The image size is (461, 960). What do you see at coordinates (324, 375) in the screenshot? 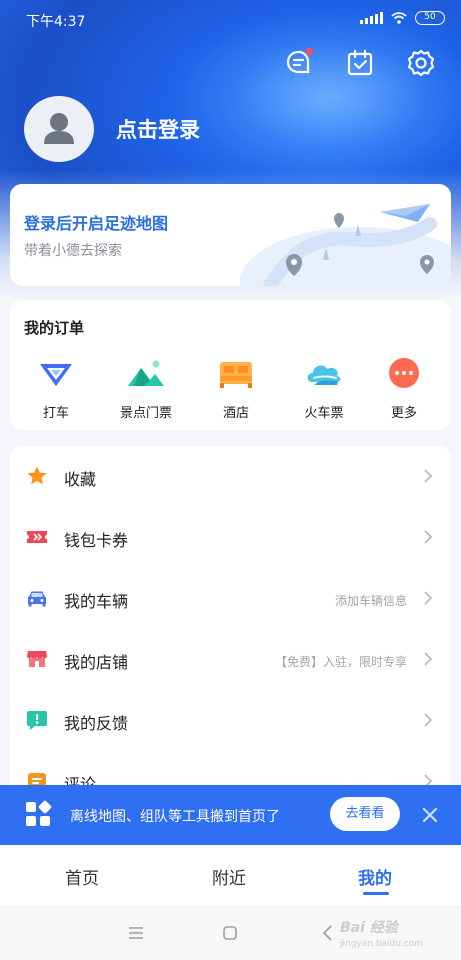
I see `cloud-icon` at bounding box center [324, 375].